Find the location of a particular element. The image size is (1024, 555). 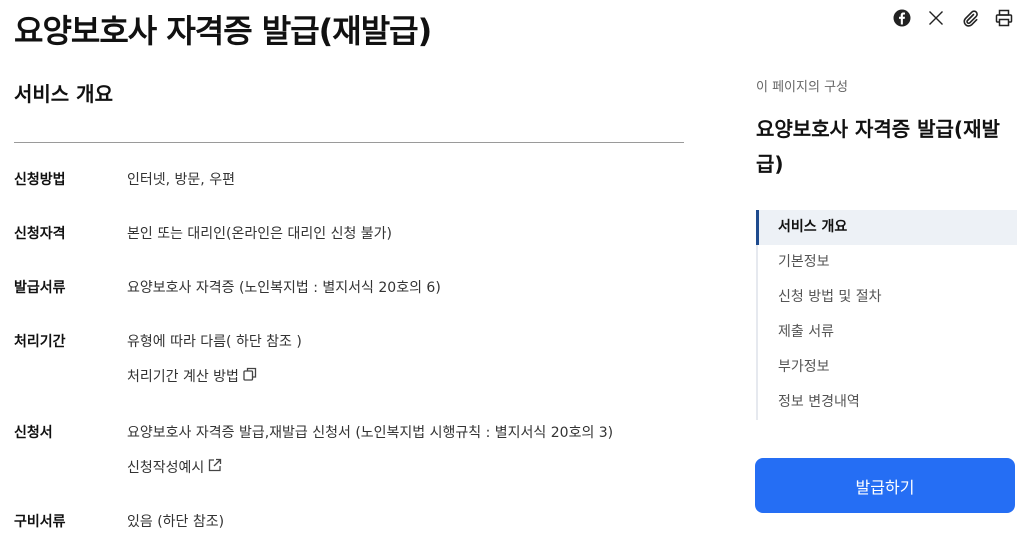

toc-title: 요양보호사 자격증 발급(재발급) is located at coordinates (878, 146).